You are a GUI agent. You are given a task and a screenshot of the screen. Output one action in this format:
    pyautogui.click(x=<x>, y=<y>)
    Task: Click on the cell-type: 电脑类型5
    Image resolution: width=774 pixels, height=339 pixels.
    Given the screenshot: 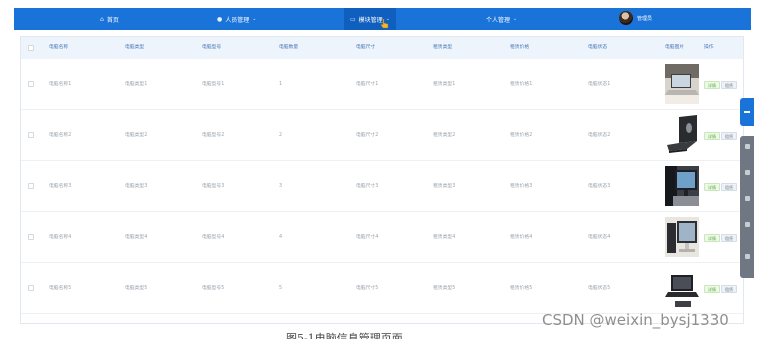 What is the action you would take?
    pyautogui.click(x=136, y=288)
    